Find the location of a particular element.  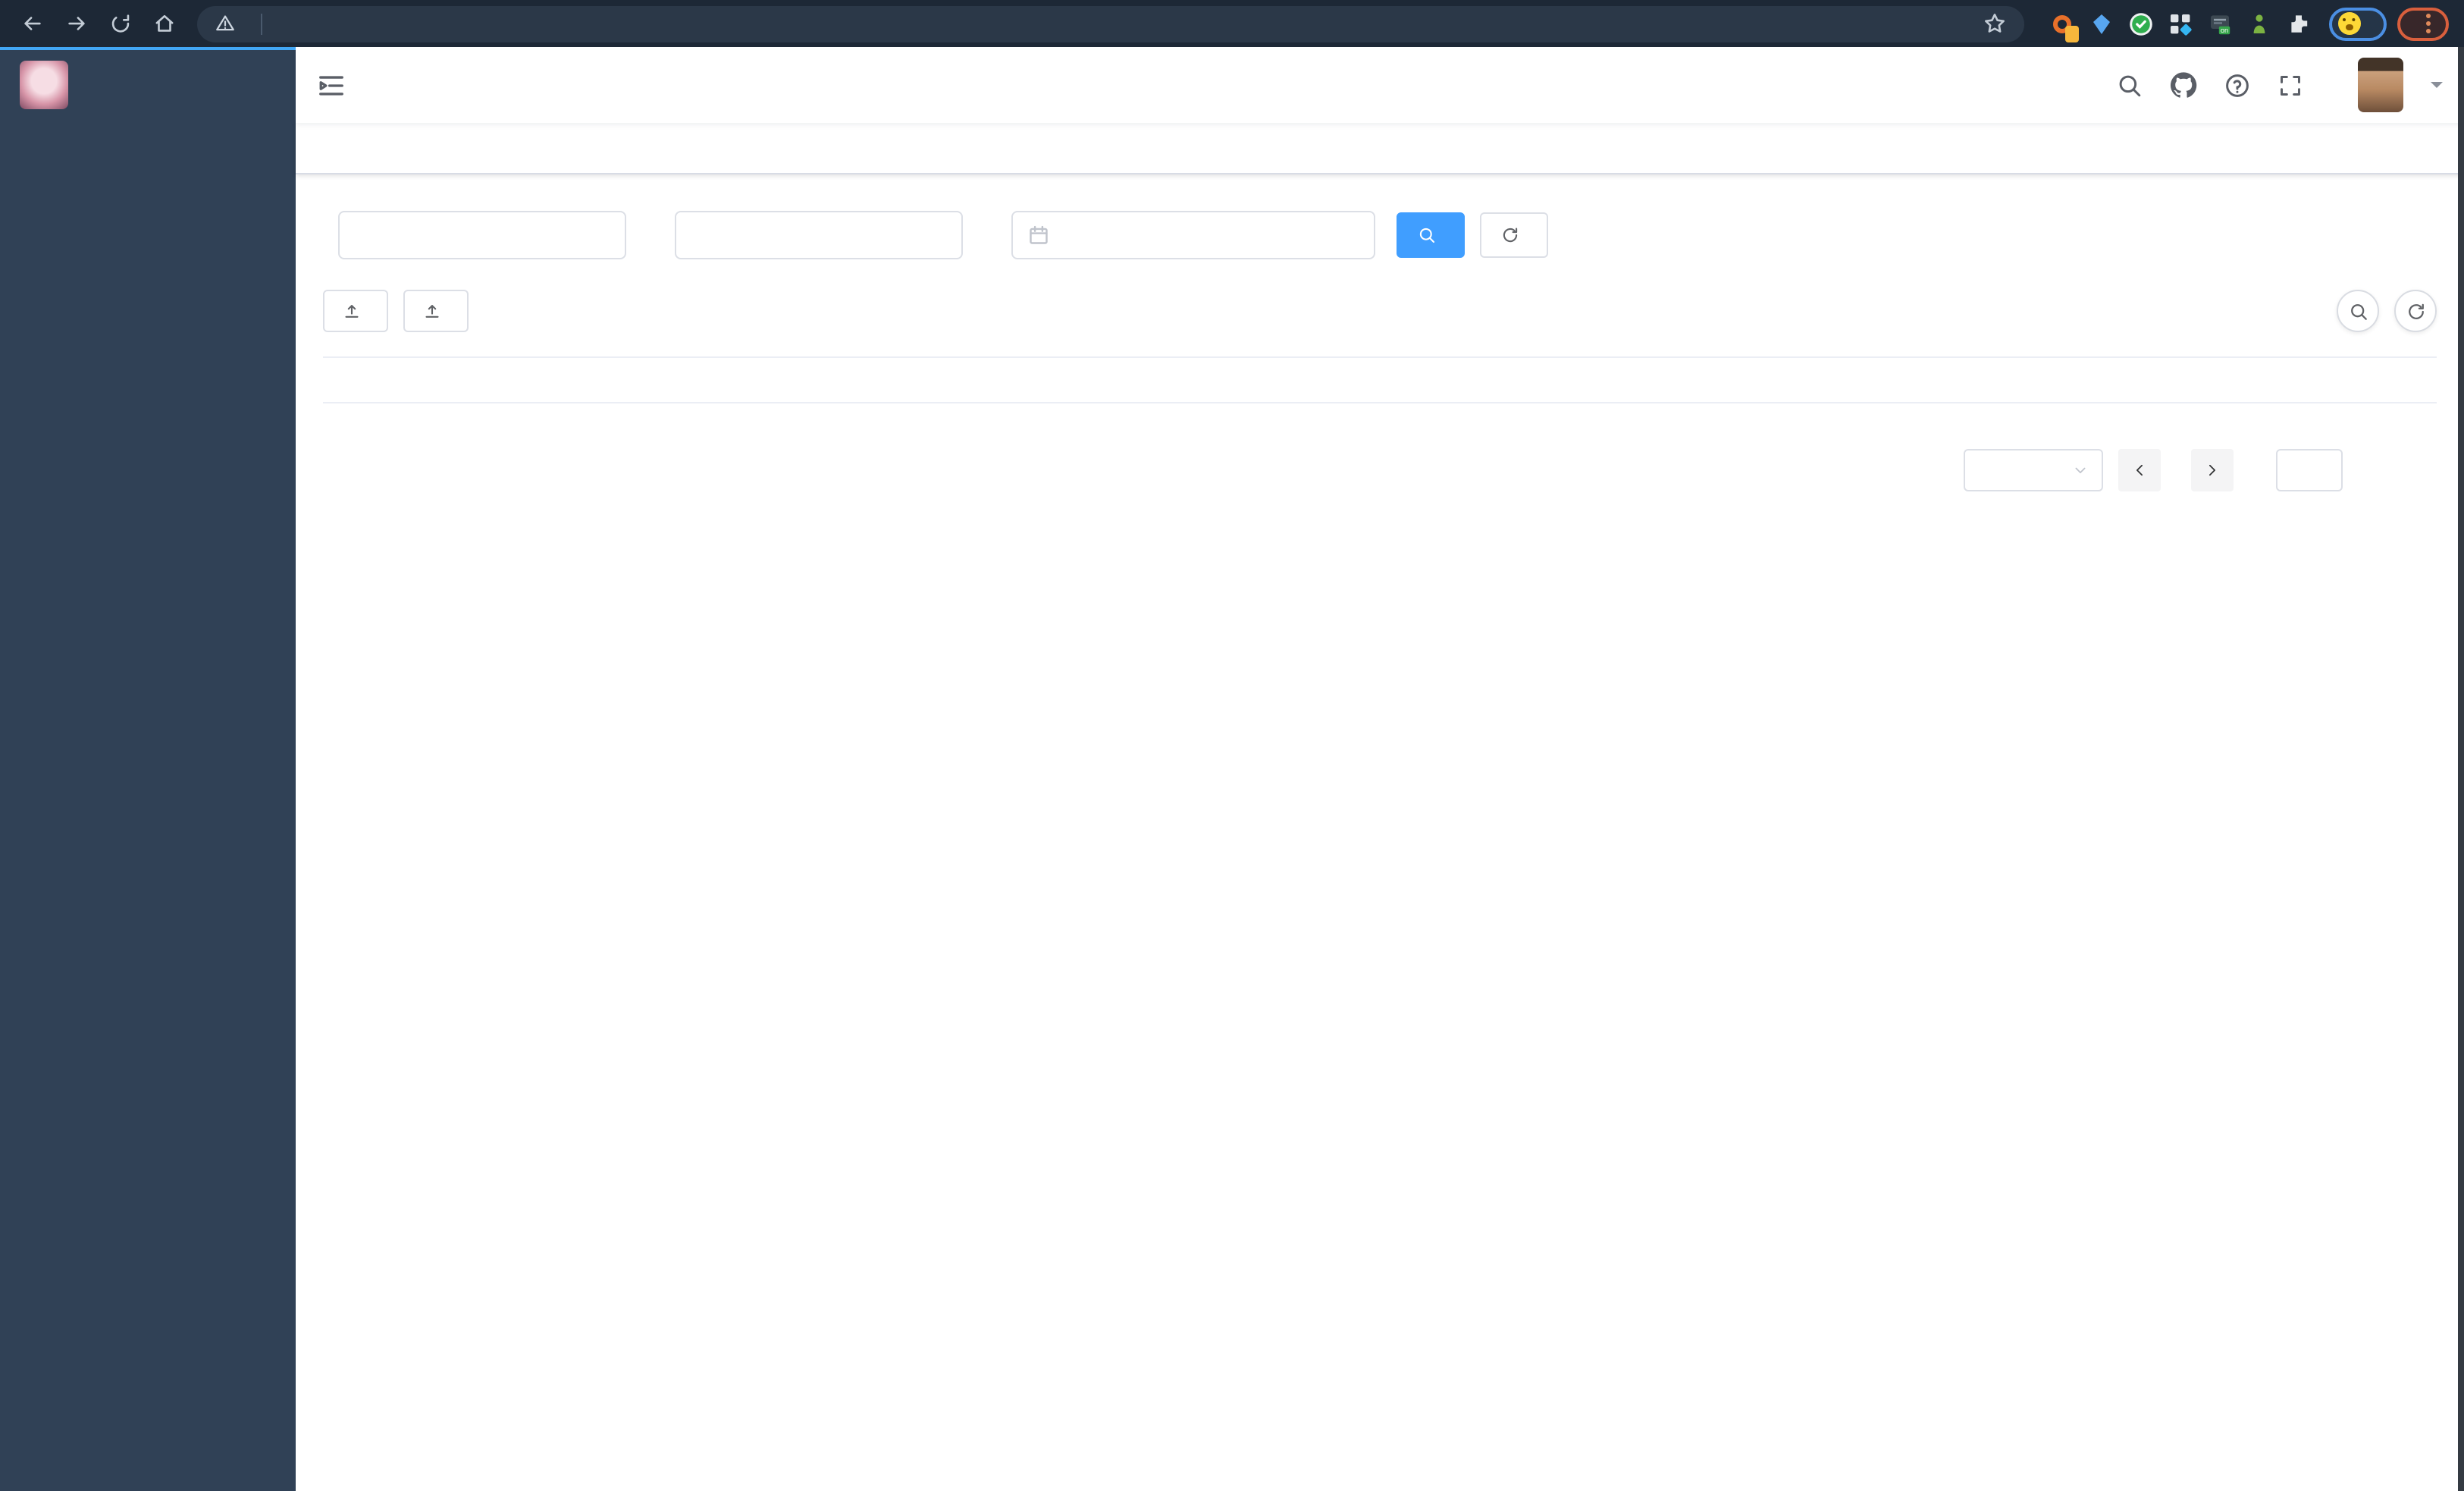

extension-toolbar: on is located at coordinates (2180, 26).